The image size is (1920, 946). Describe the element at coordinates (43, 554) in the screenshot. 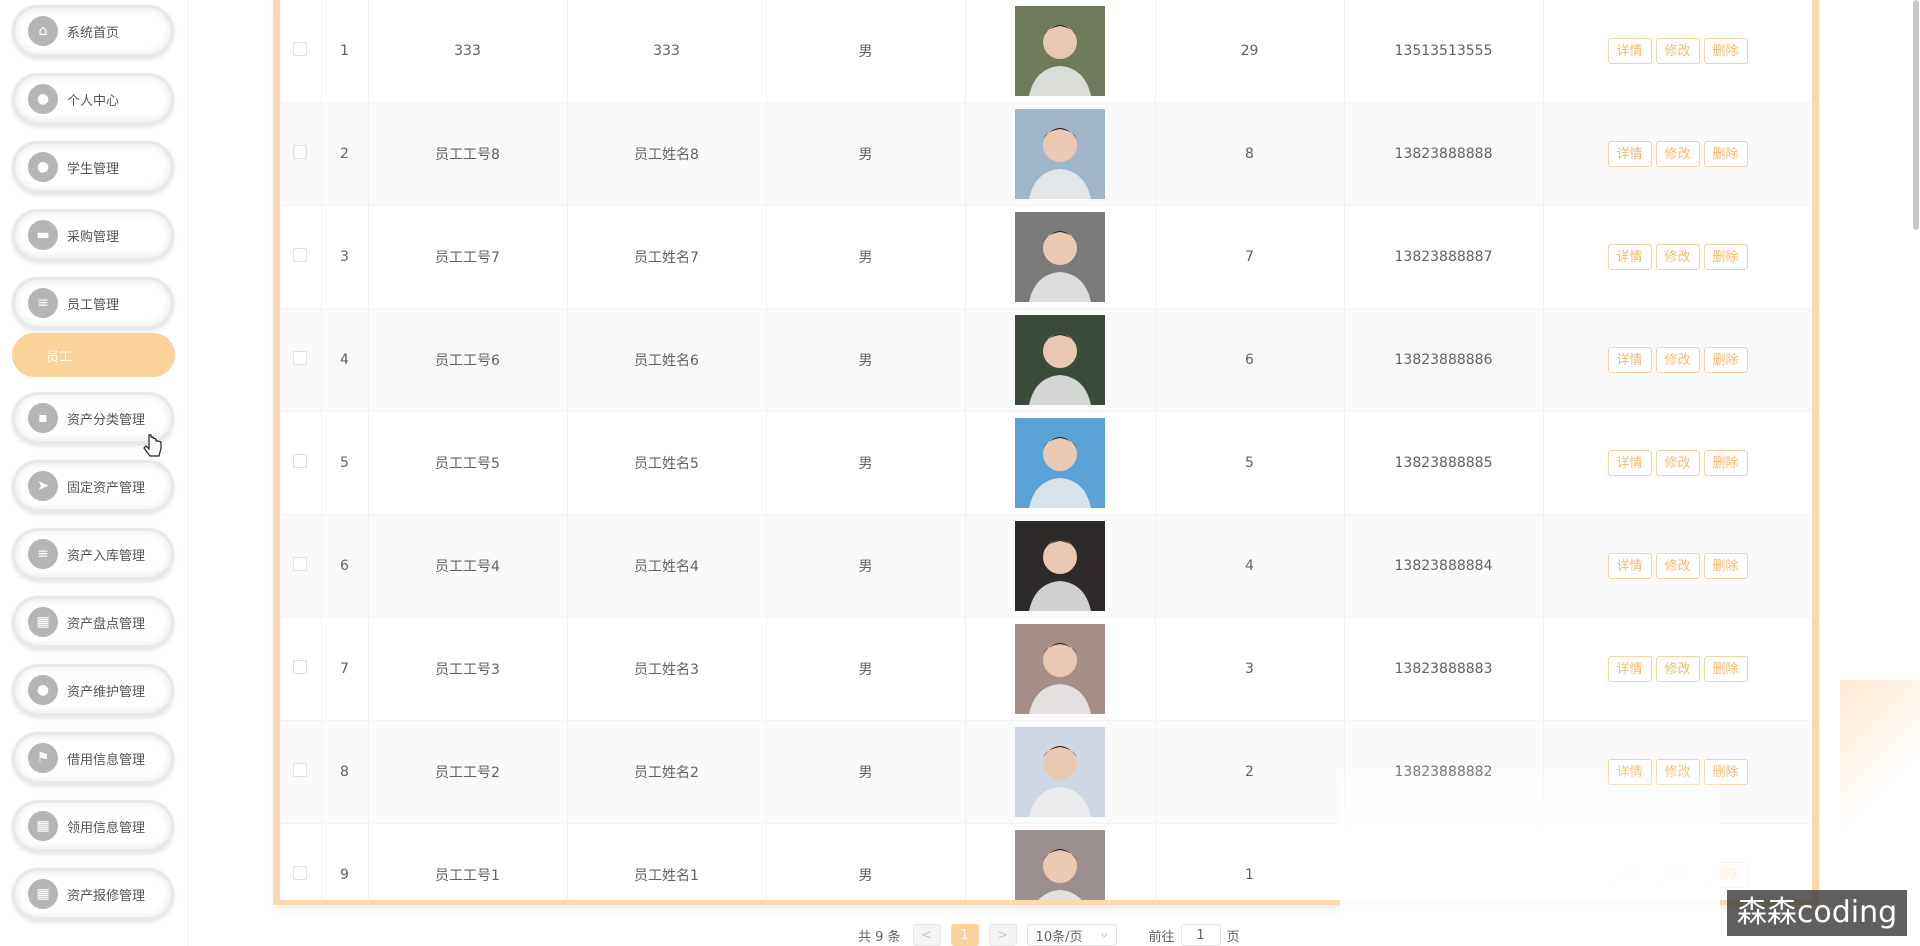

I see `sliders-icon: ≡` at that location.